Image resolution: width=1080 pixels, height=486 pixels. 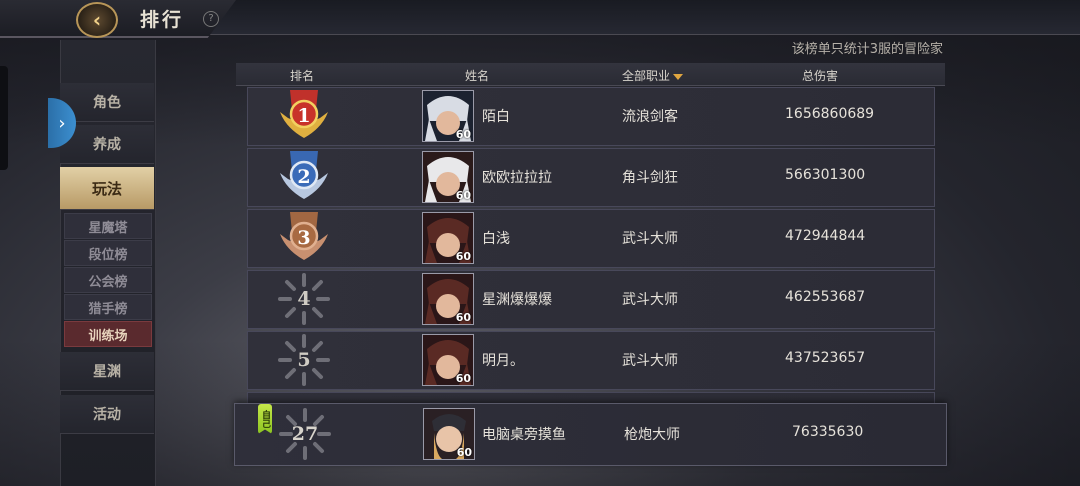 What do you see at coordinates (524, 435) in the screenshot?
I see `player-name: 电脑桌旁摸鱼` at bounding box center [524, 435].